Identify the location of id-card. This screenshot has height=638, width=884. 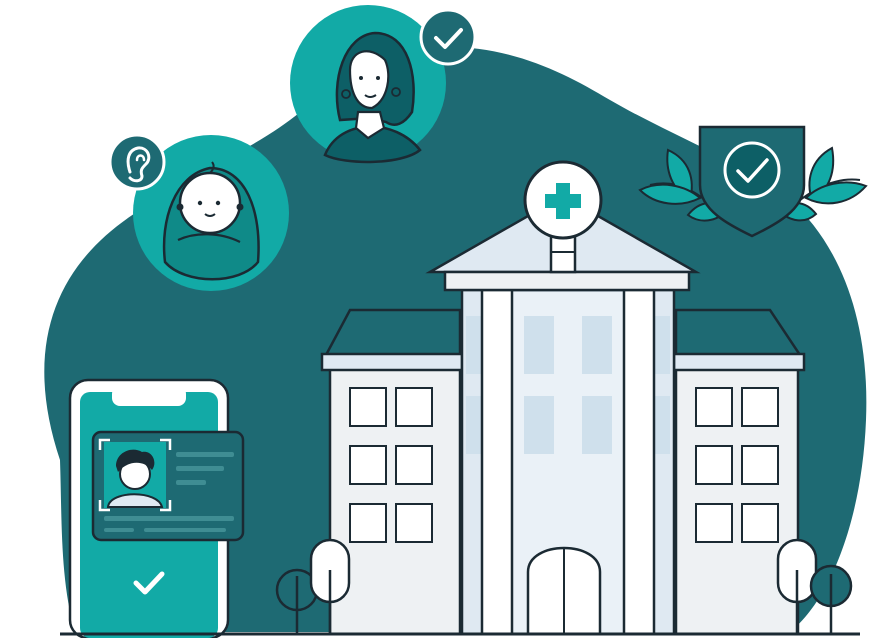
(168, 486).